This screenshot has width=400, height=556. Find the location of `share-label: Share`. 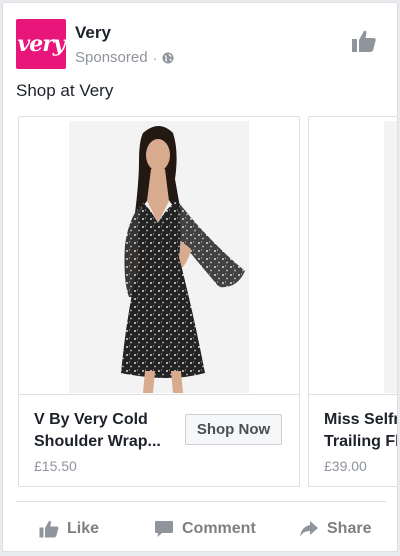

share-label: Share is located at coordinates (349, 528).